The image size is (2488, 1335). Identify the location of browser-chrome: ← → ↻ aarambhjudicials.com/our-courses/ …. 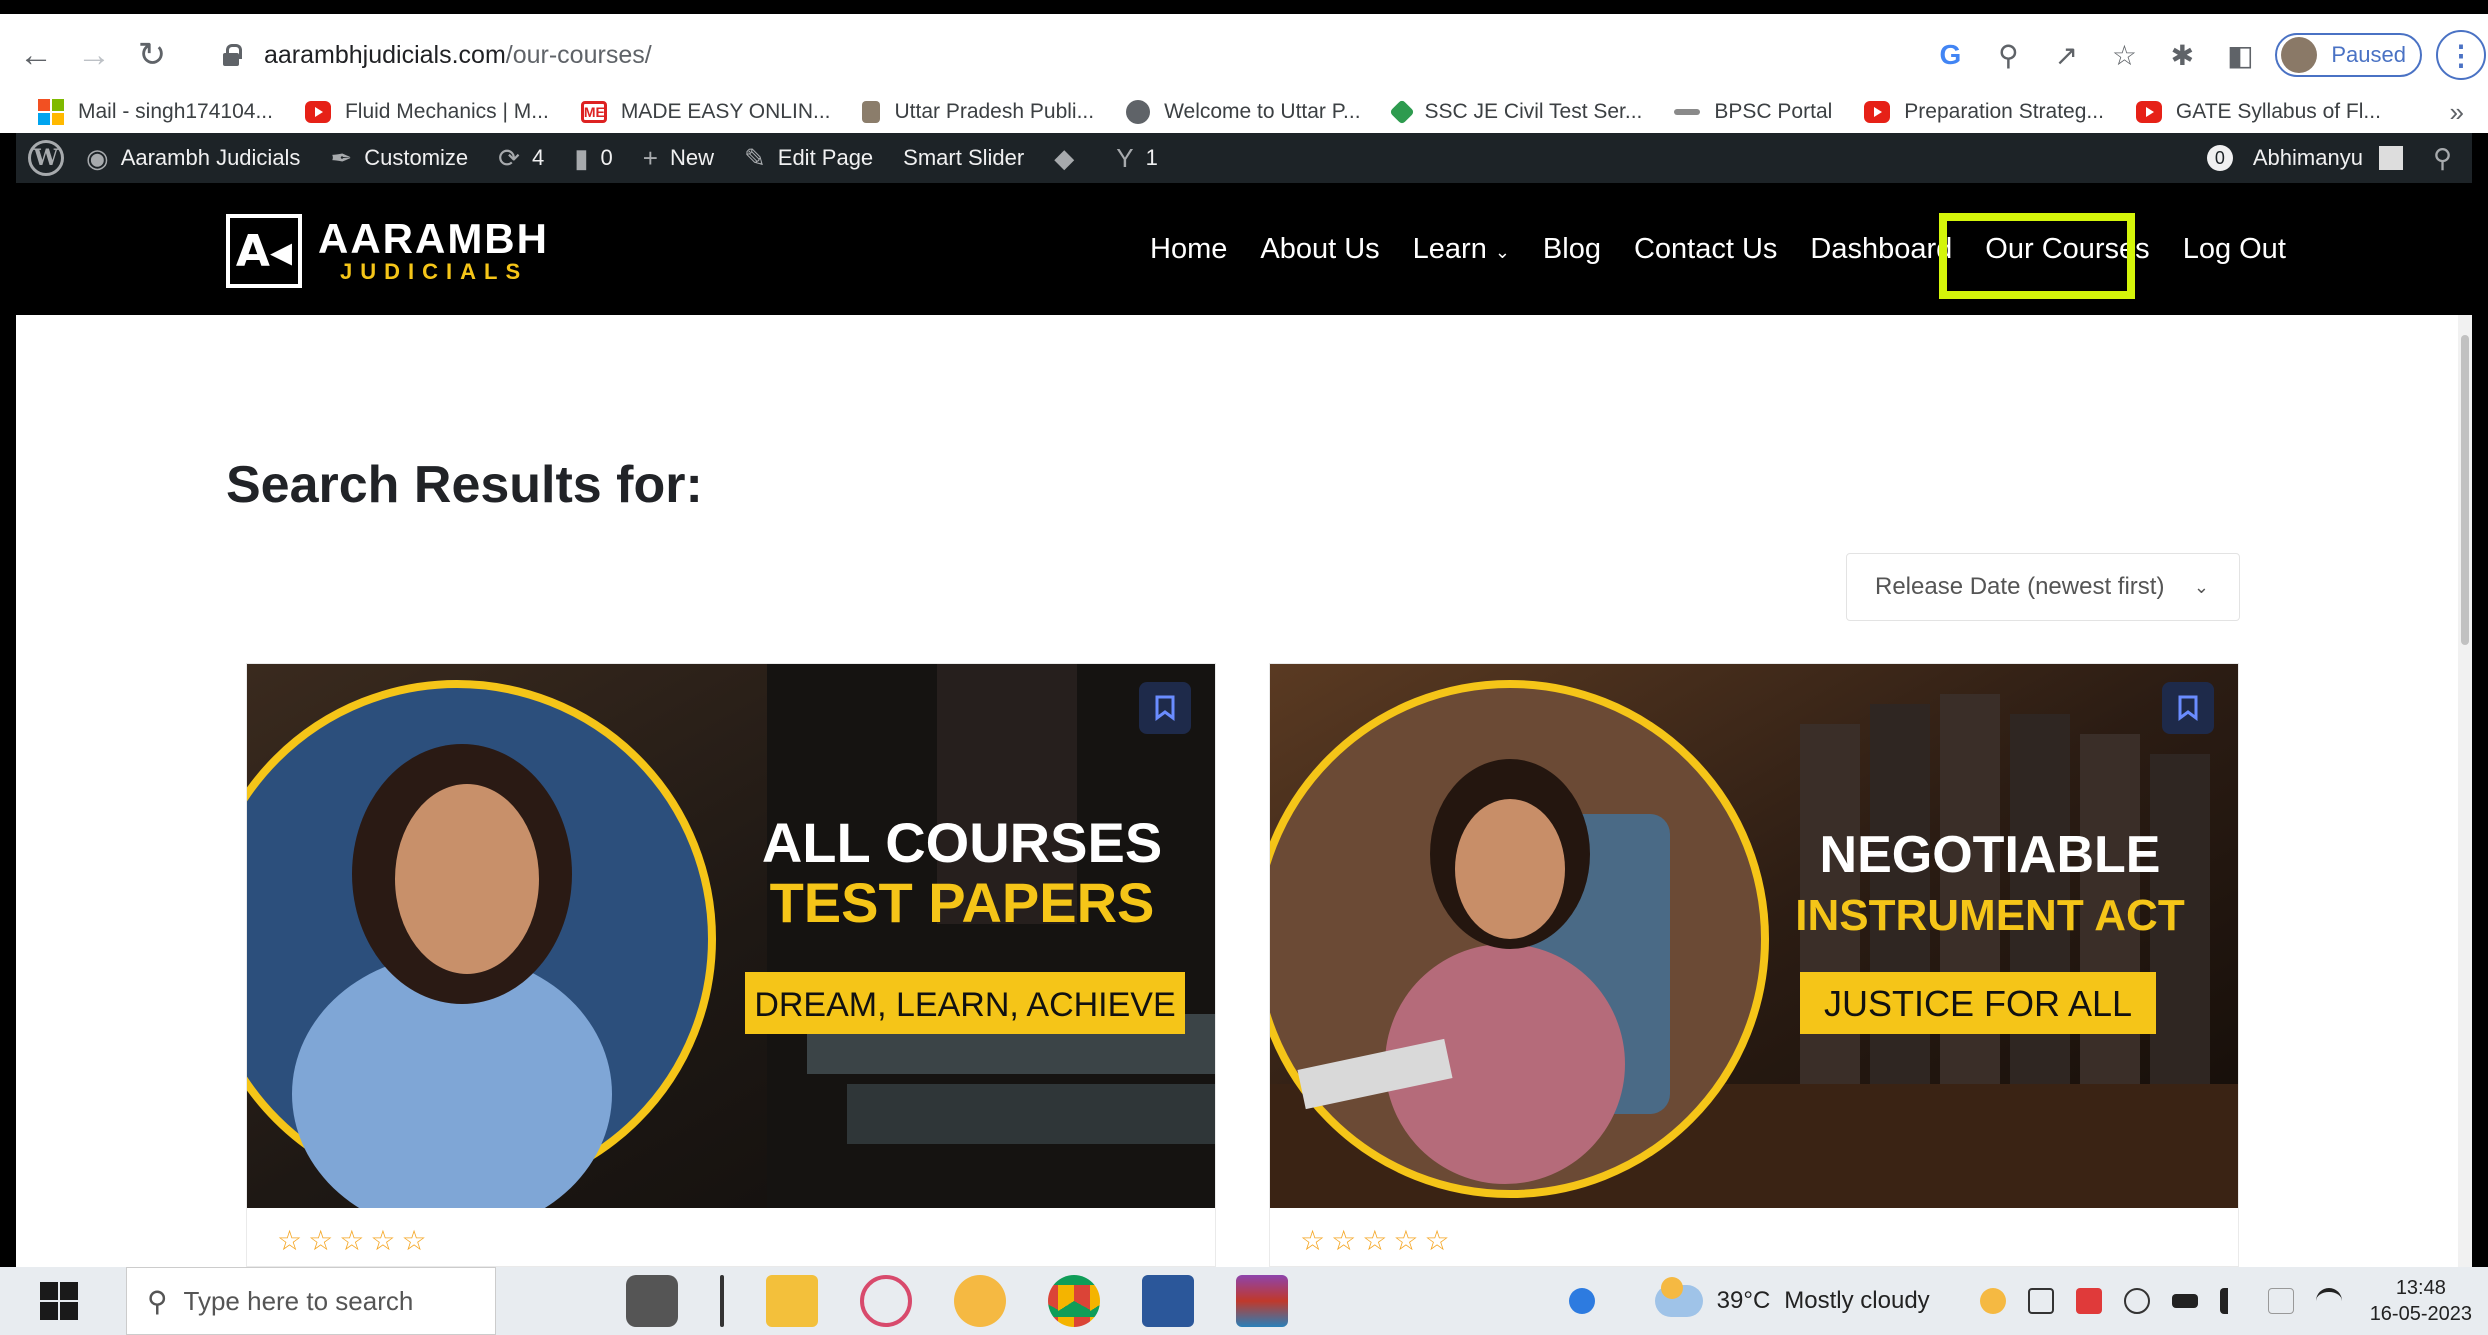
(1244, 66).